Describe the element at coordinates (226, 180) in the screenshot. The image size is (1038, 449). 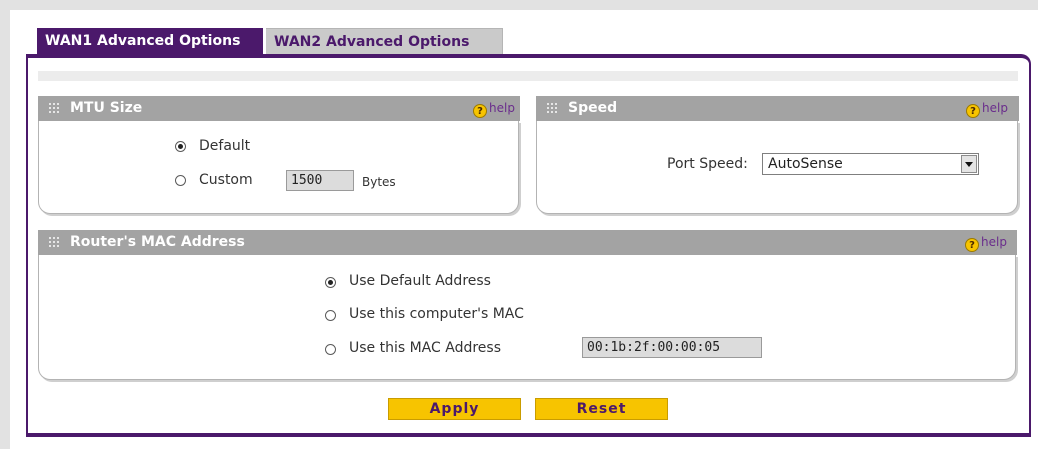
I see `mtu-custom-label: Custom` at that location.